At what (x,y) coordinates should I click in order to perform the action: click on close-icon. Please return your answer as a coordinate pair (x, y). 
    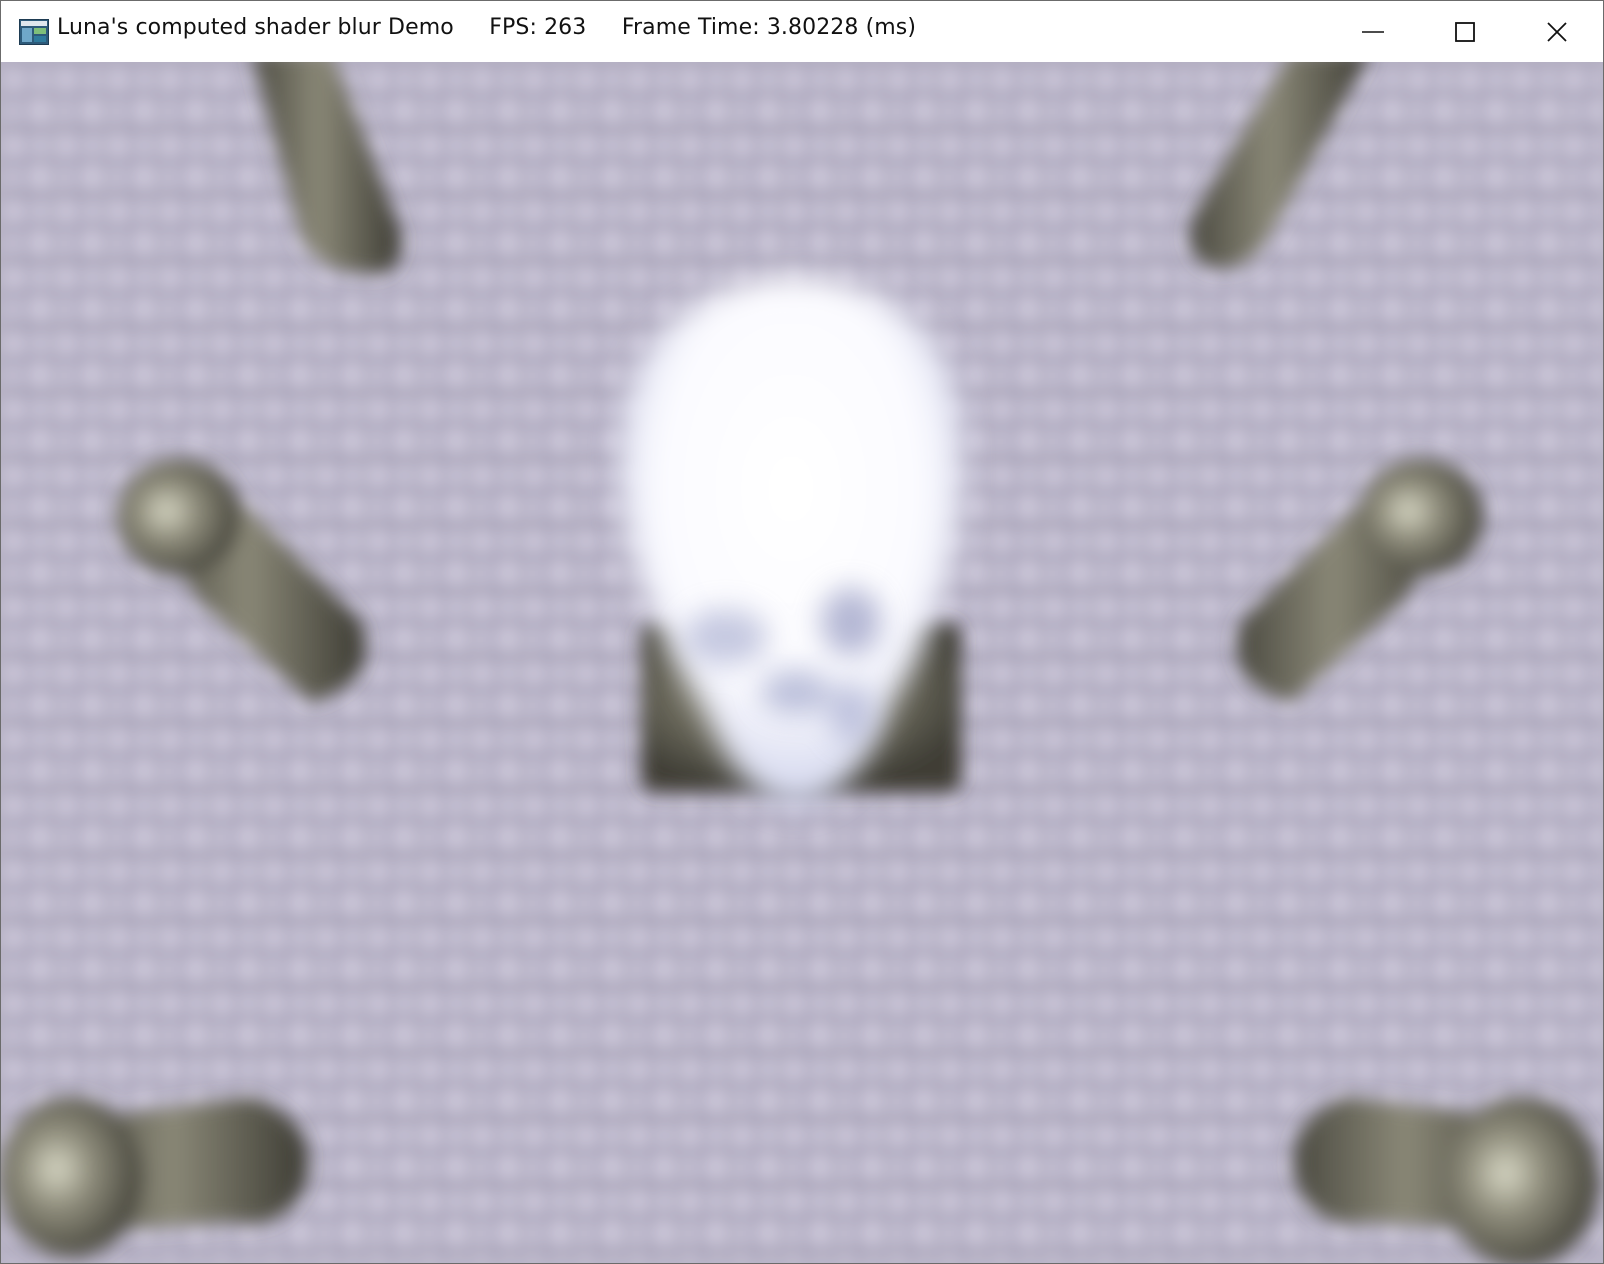
    Looking at the image, I should click on (1557, 31).